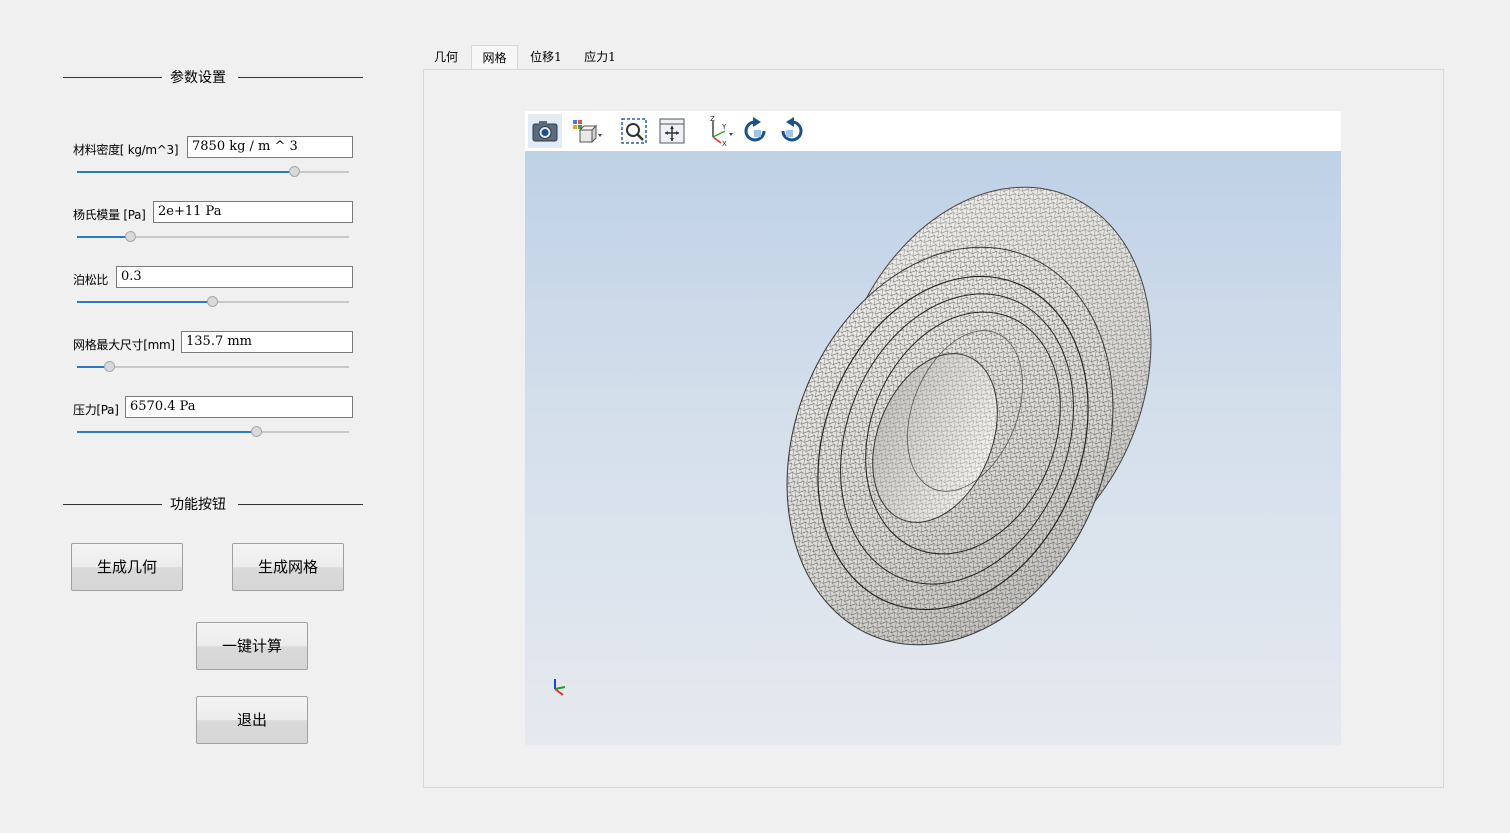  Describe the element at coordinates (755, 131) in the screenshot. I see `rotate-cw-icon` at that location.